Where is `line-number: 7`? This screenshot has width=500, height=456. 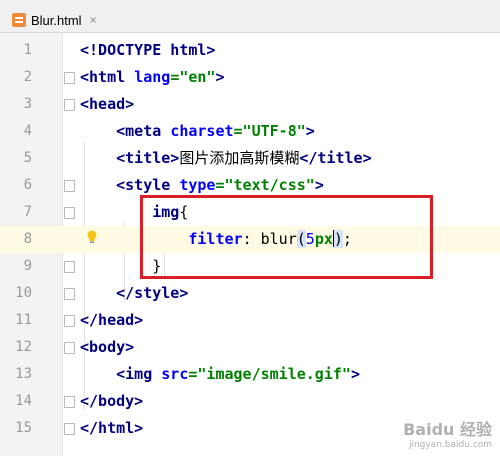
line-number: 7 is located at coordinates (27, 212).